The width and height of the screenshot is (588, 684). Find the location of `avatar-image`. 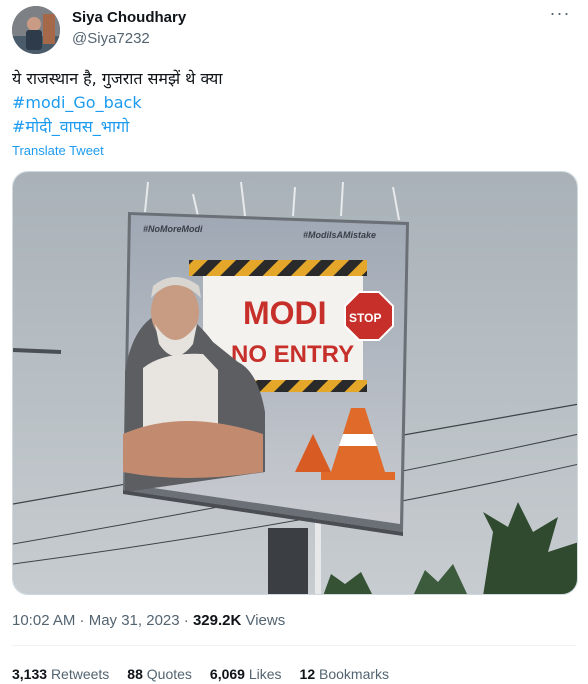

avatar-image is located at coordinates (36, 30).